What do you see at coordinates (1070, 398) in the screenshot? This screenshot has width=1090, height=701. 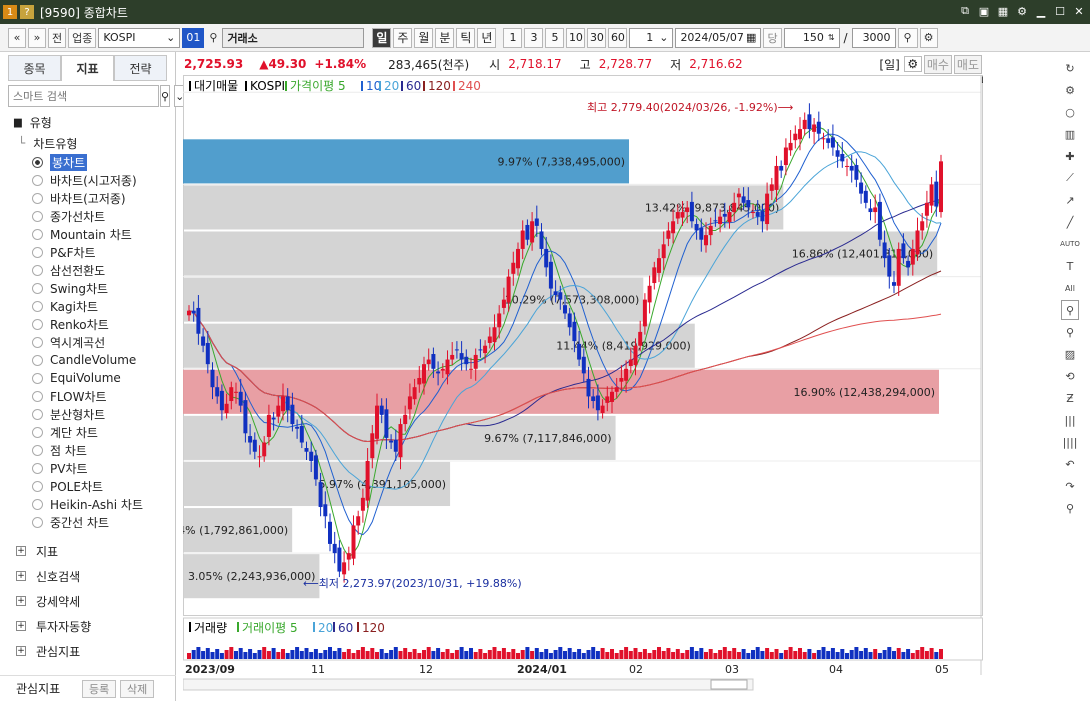 I see `zigzag-icon: Ƶ` at bounding box center [1070, 398].